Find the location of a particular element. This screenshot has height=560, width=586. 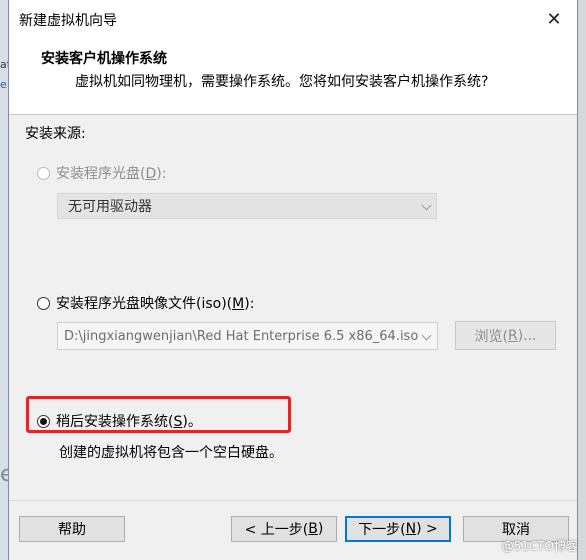

help-button: 帮助 is located at coordinates (72, 529).